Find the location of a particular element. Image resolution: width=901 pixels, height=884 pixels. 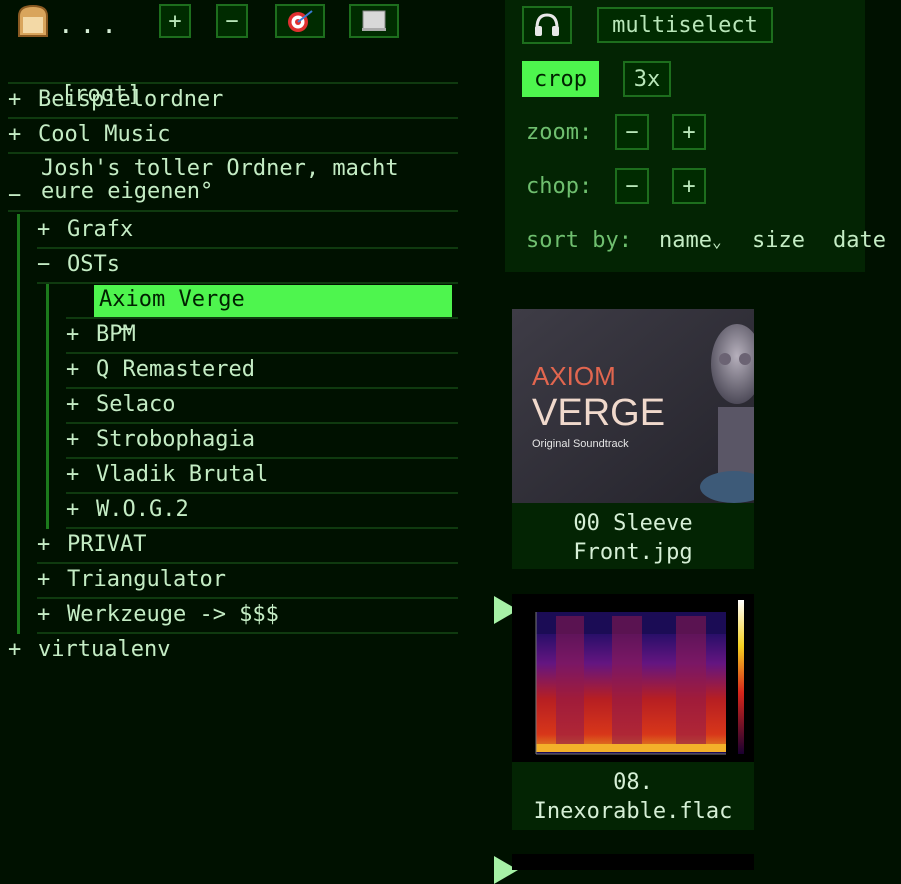

file-name: 00 Sleeve Front.jpg is located at coordinates (633, 535).